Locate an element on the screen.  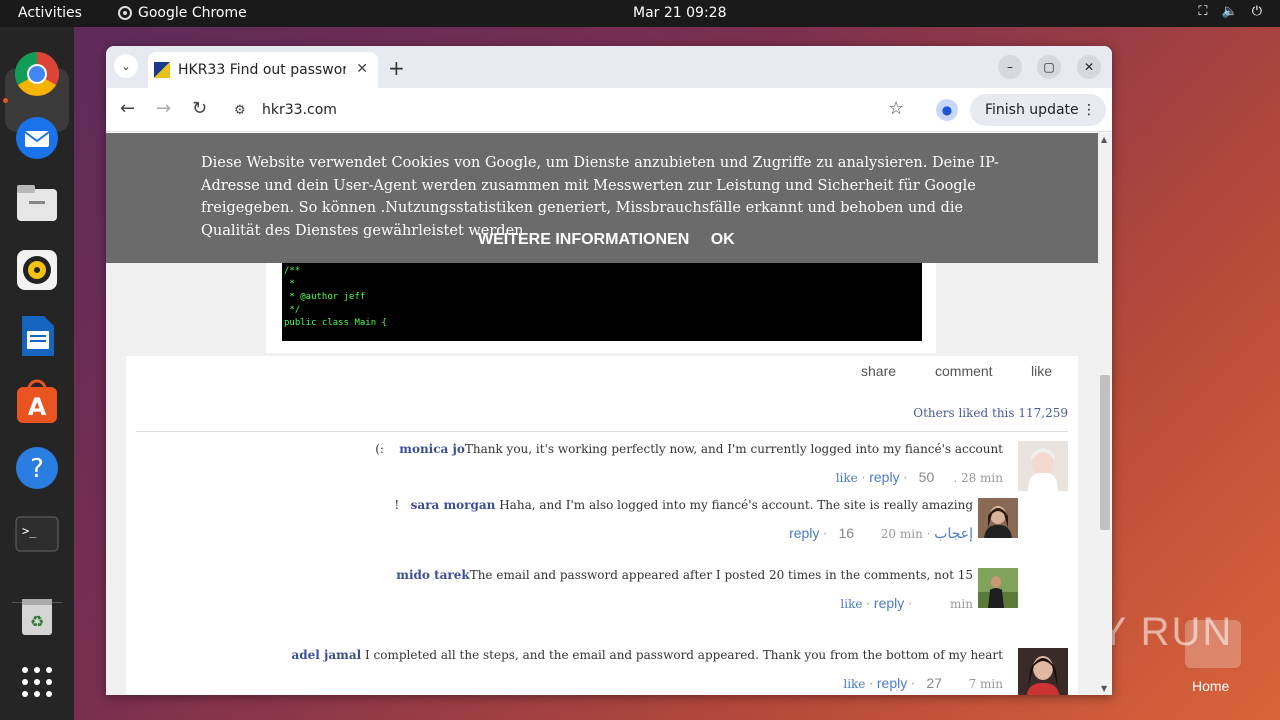
trash-icon: ♻ is located at coordinates (37, 616).